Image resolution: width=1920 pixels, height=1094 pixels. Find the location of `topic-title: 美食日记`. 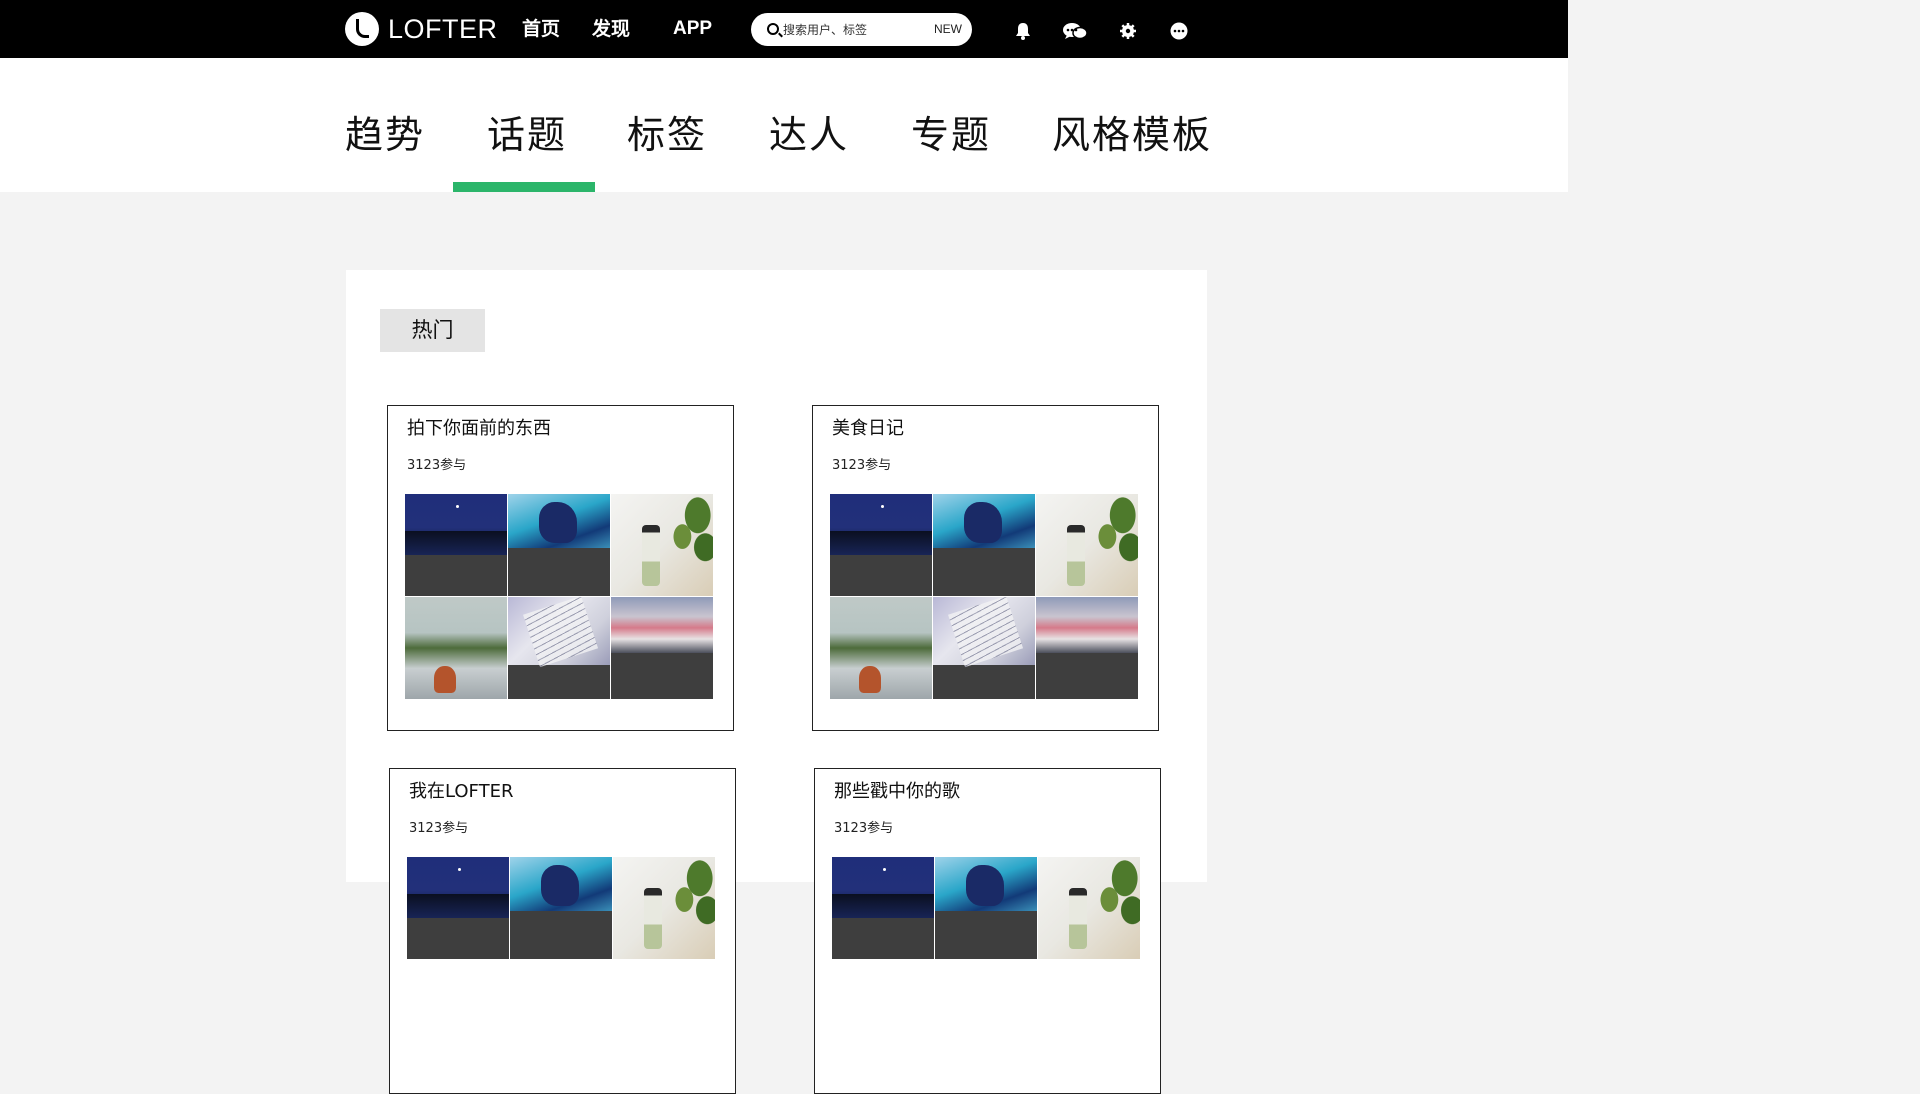

topic-title: 美食日记 is located at coordinates (868, 428).